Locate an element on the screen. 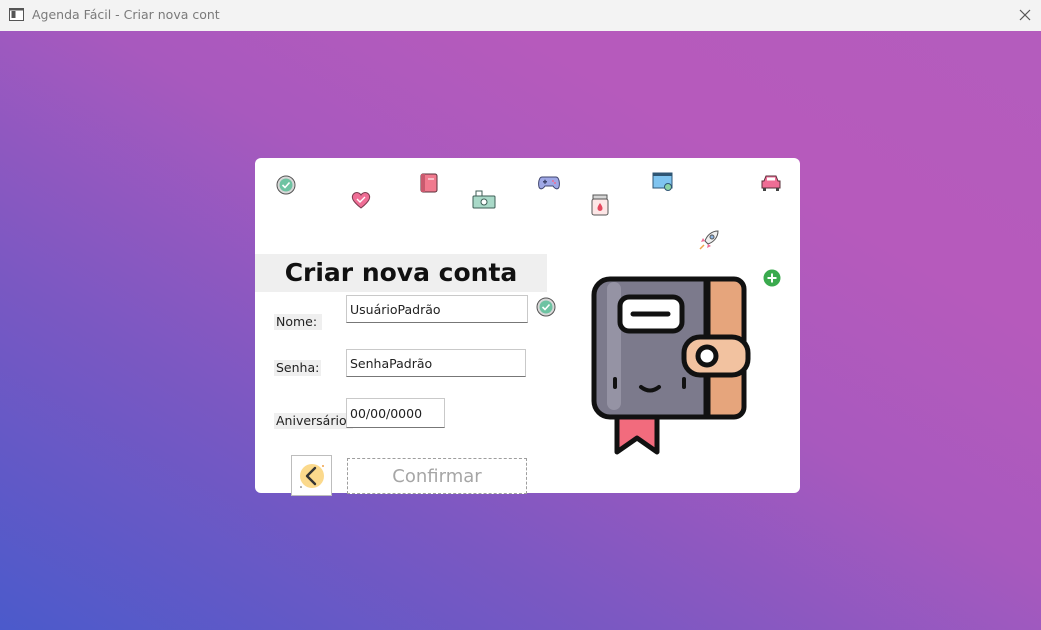 The image size is (1041, 630). monitor-icon is located at coordinates (662, 181).